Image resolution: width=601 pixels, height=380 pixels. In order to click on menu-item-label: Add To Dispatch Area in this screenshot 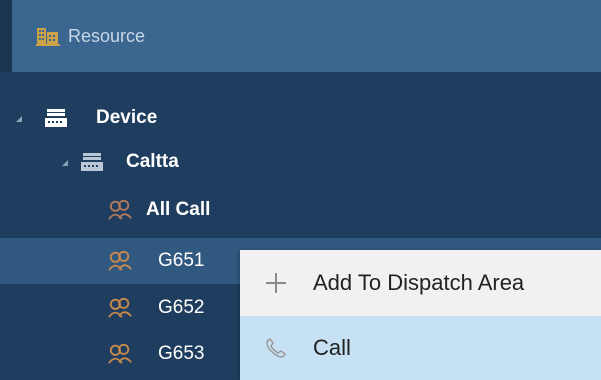, I will do `click(419, 282)`.